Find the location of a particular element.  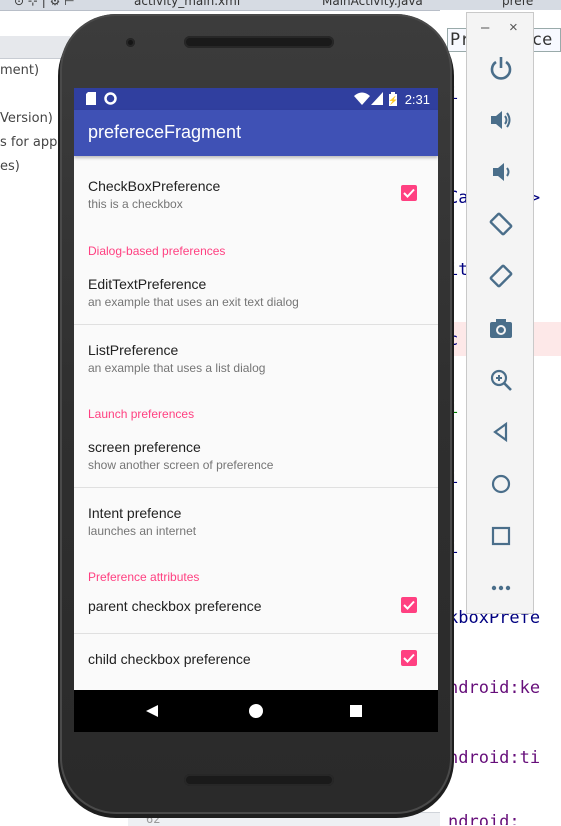

ide-tab-main-activity: MainActivity.java is located at coordinates (372, 4).